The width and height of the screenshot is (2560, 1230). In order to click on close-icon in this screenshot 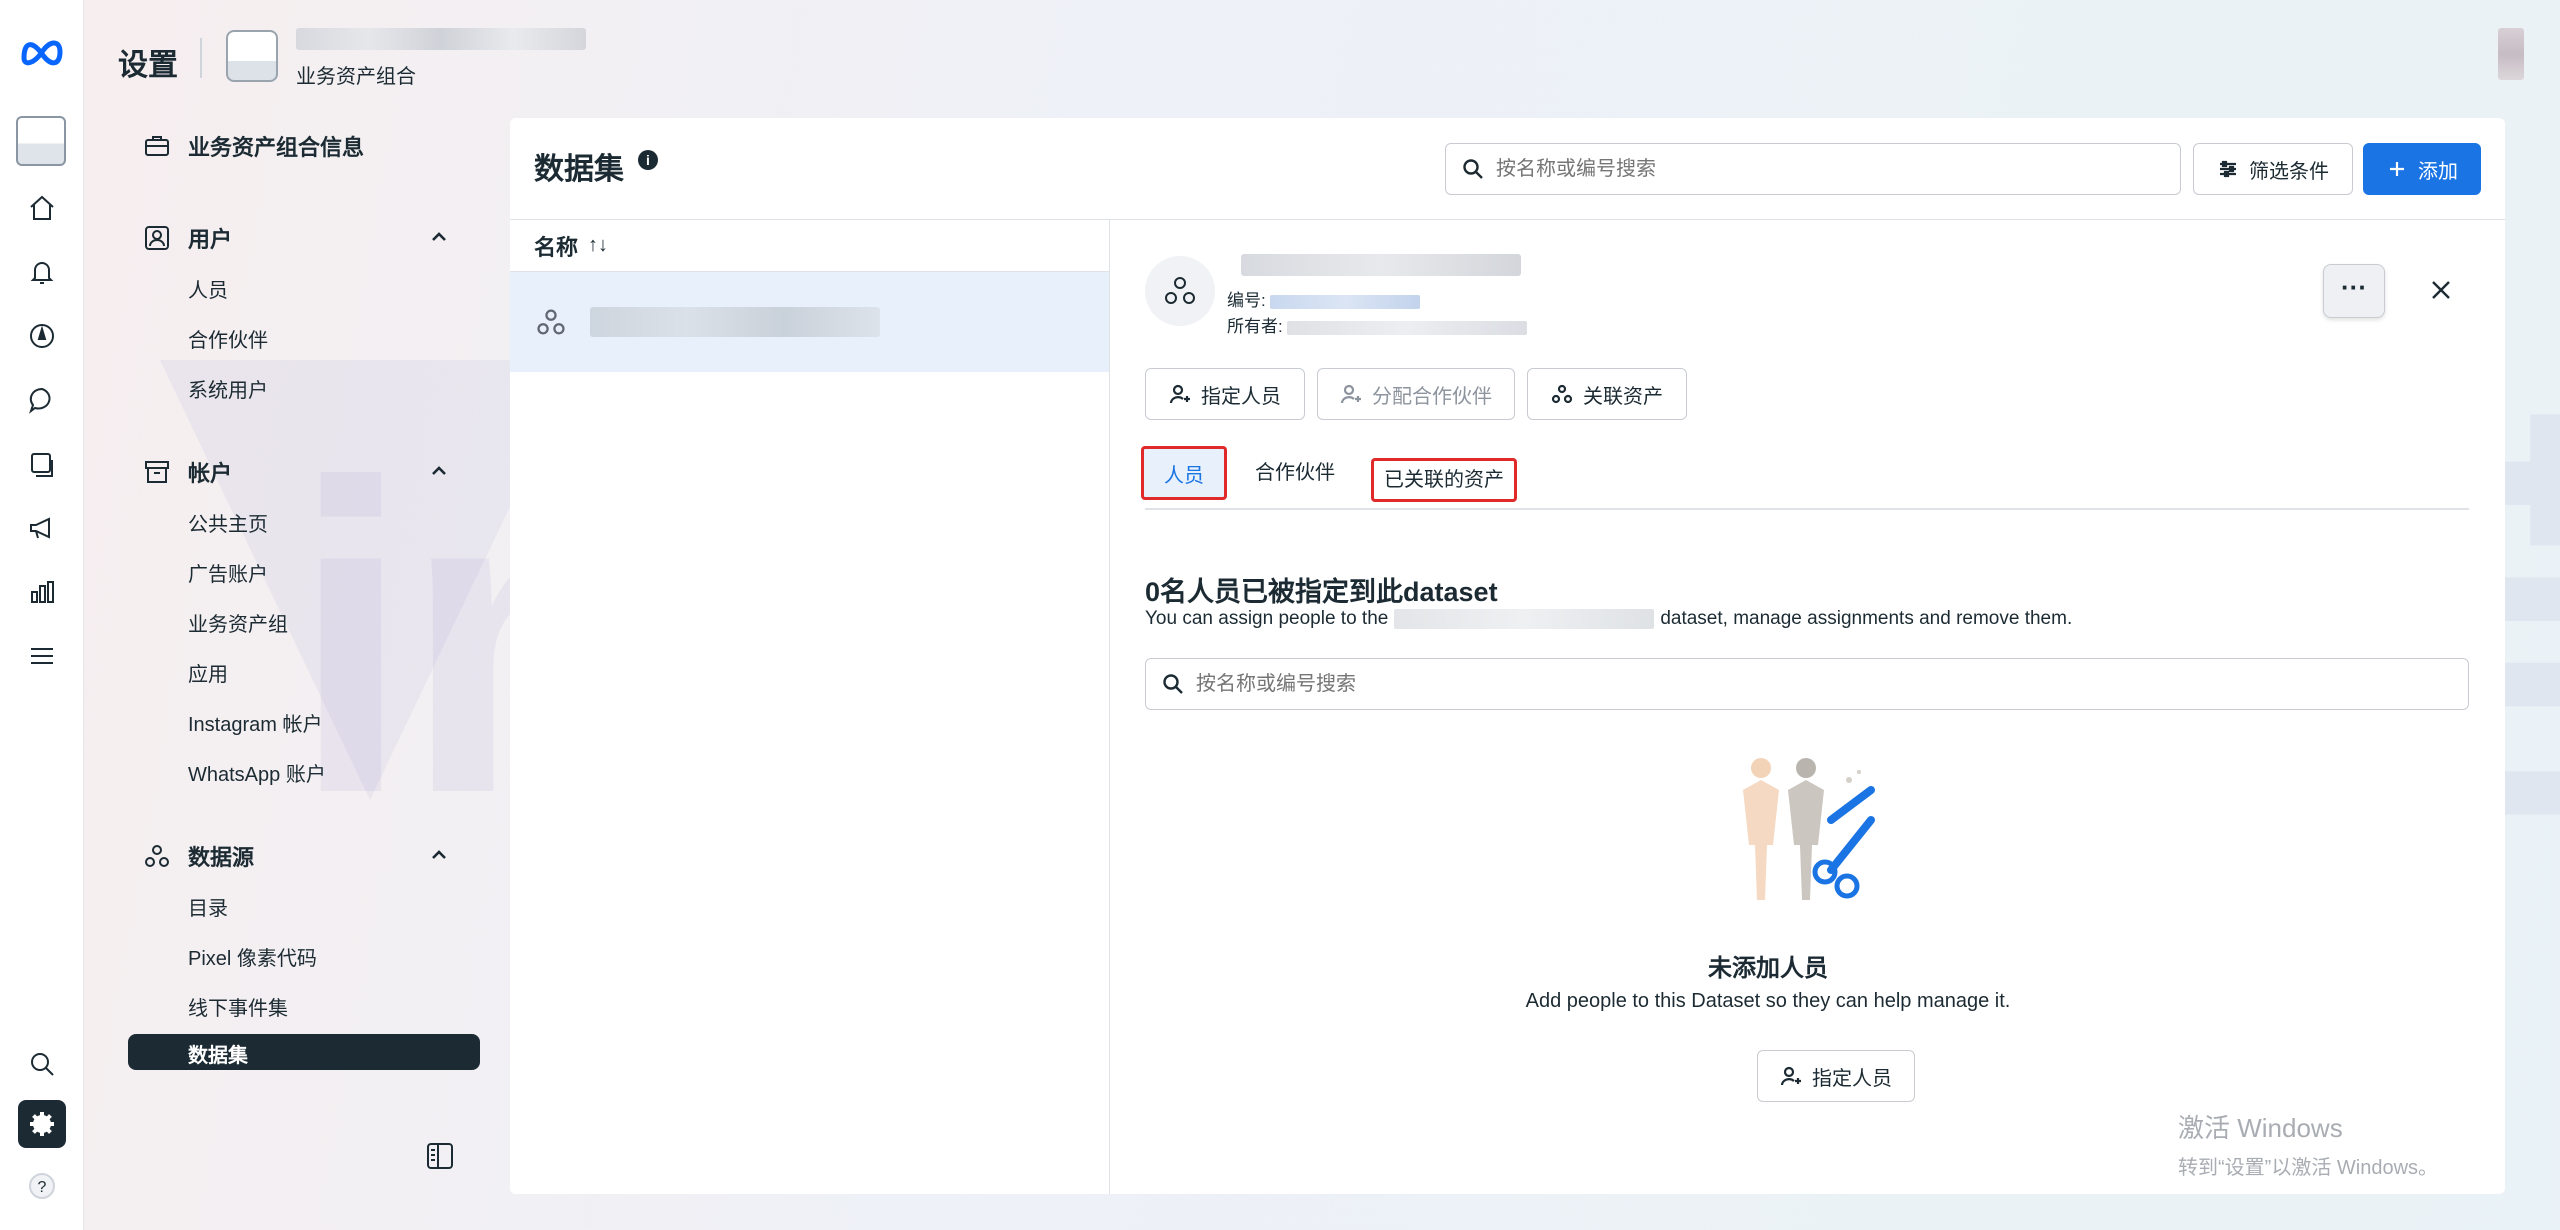, I will do `click(2441, 290)`.